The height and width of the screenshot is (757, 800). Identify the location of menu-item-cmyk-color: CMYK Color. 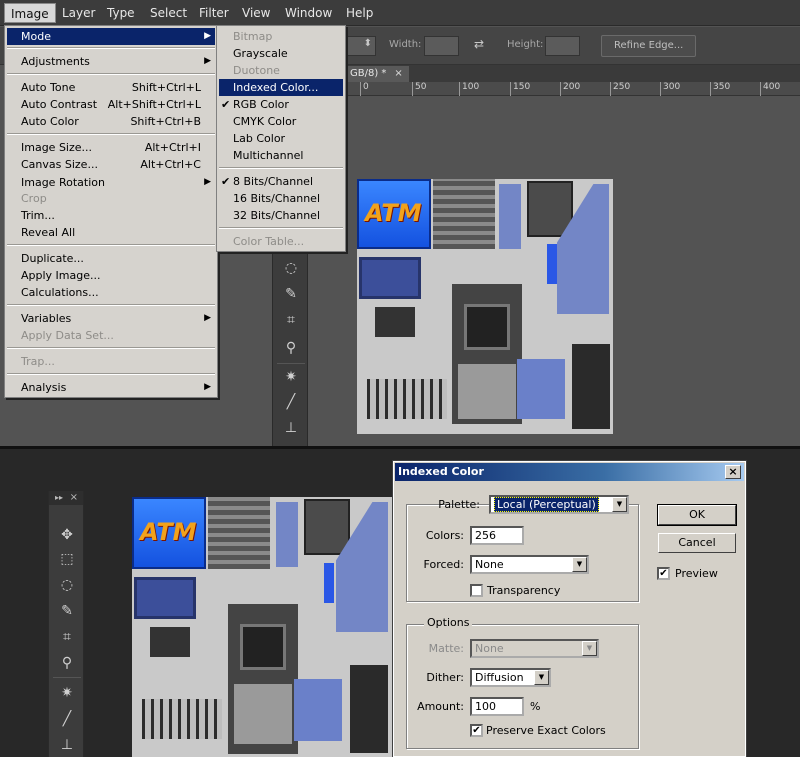
(281, 121).